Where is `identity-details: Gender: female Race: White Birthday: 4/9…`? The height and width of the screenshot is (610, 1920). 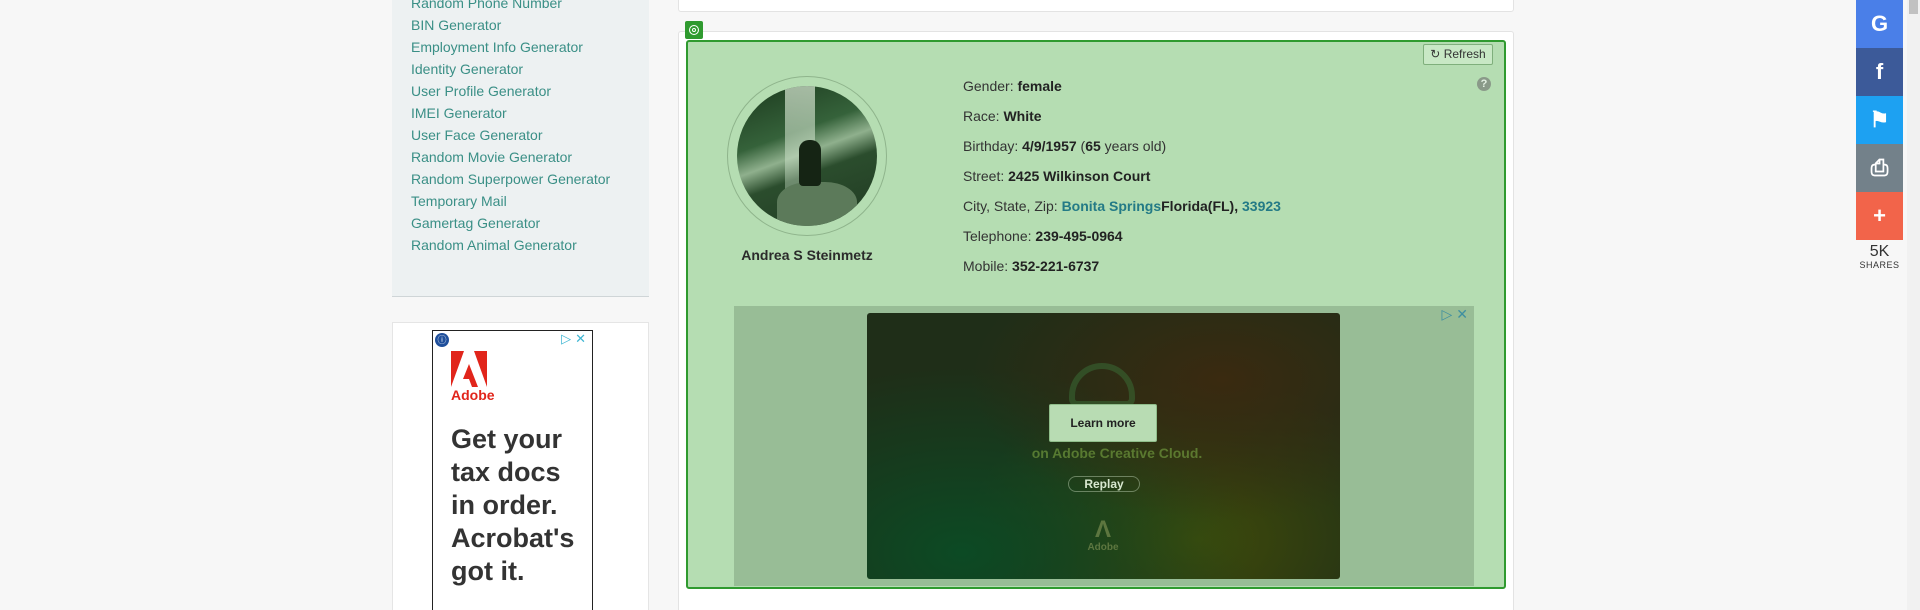 identity-details: Gender: female Race: White Birthday: 4/9… is located at coordinates (1122, 181).